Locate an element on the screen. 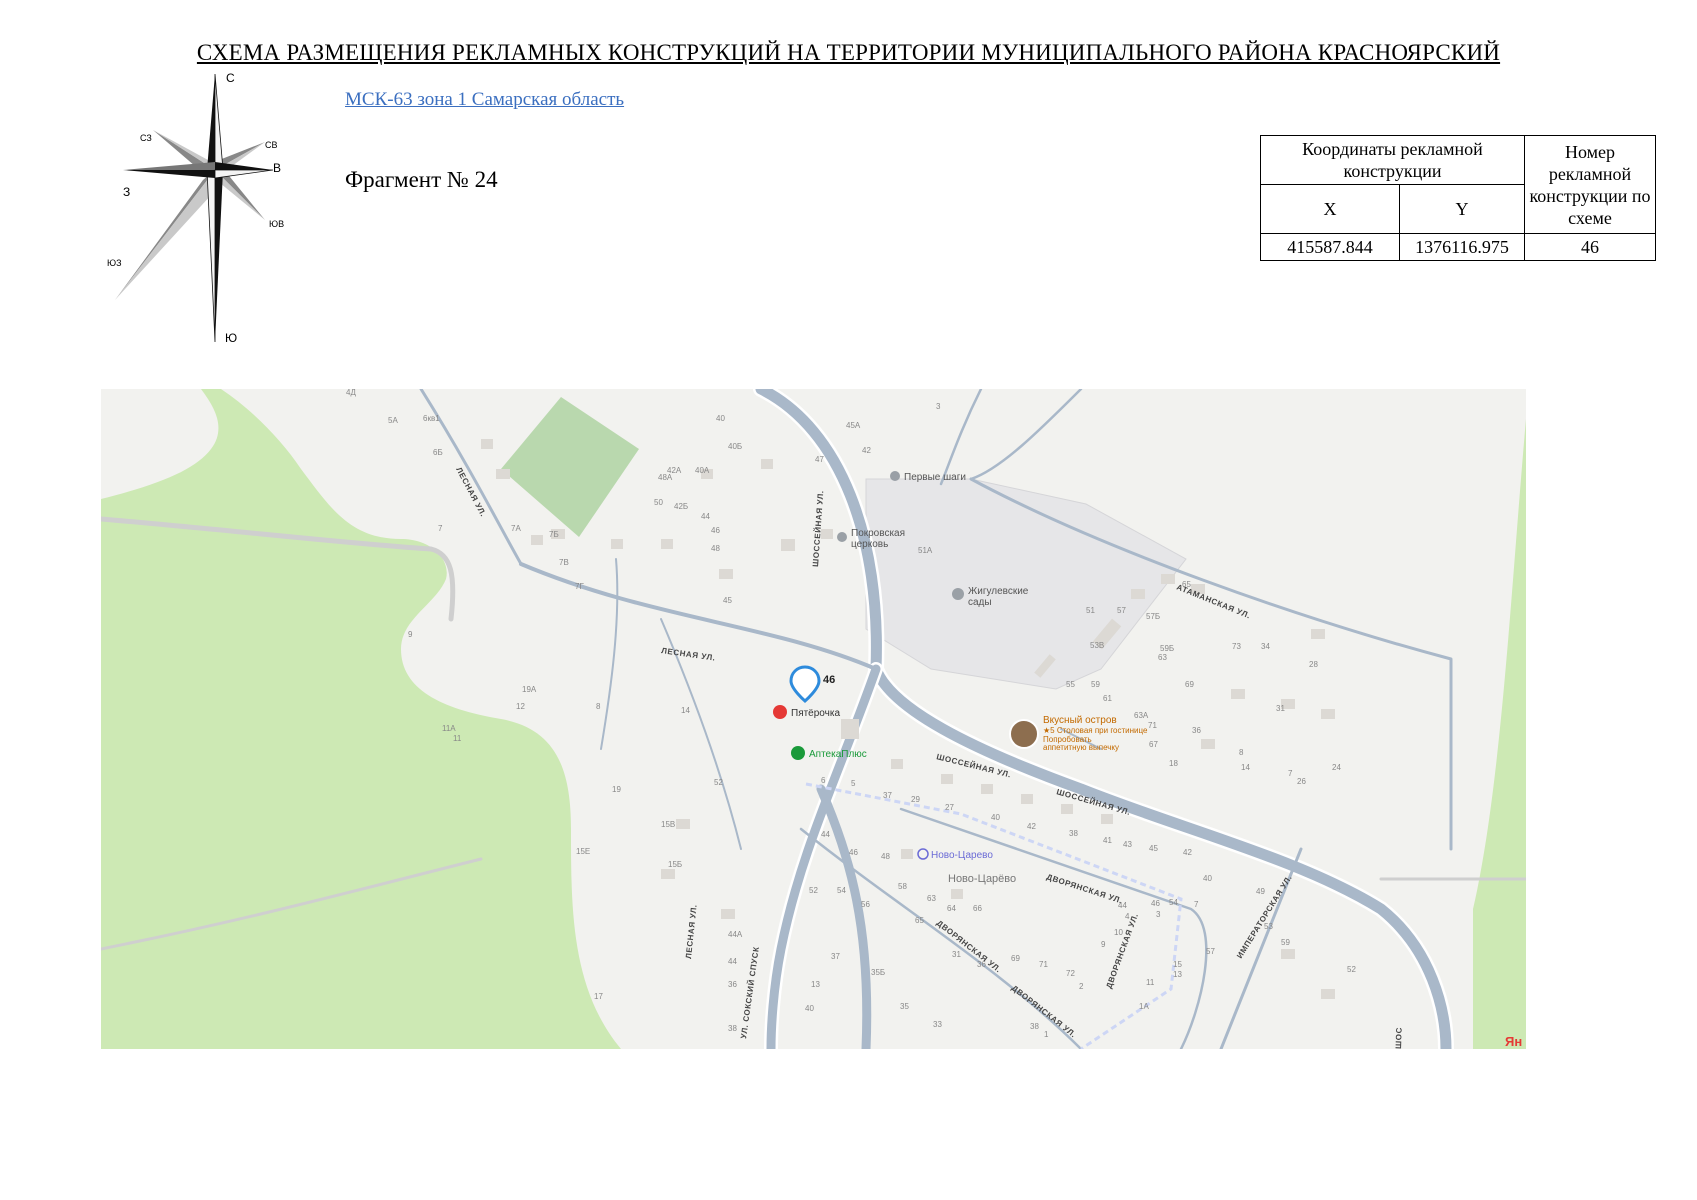  house-number: 51 is located at coordinates (1090, 610).